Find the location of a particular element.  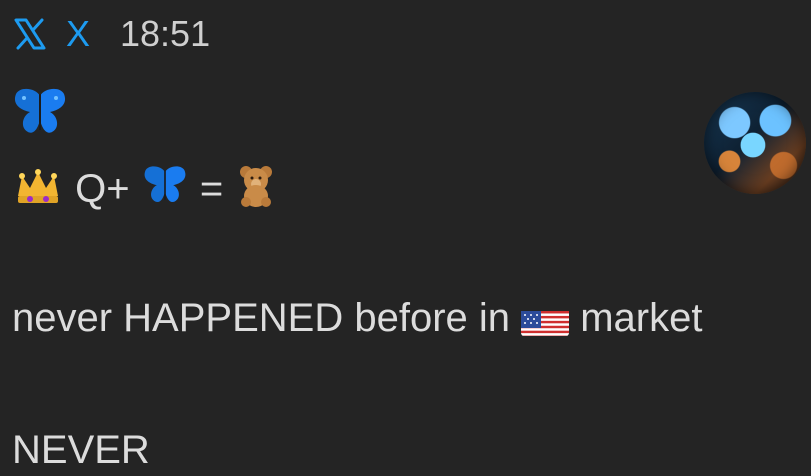

avatar is located at coordinates (755, 143).